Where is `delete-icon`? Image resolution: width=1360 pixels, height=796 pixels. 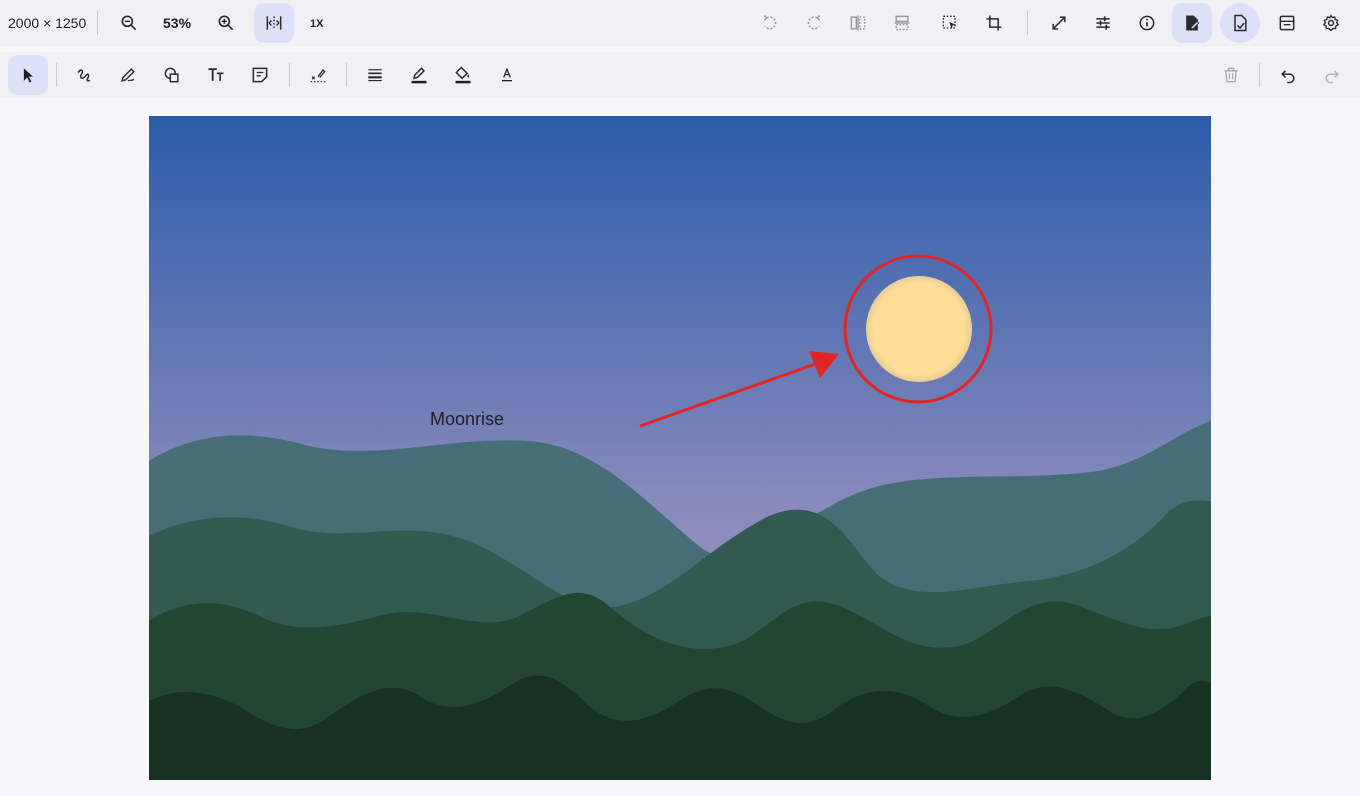
delete-icon is located at coordinates (1231, 75).